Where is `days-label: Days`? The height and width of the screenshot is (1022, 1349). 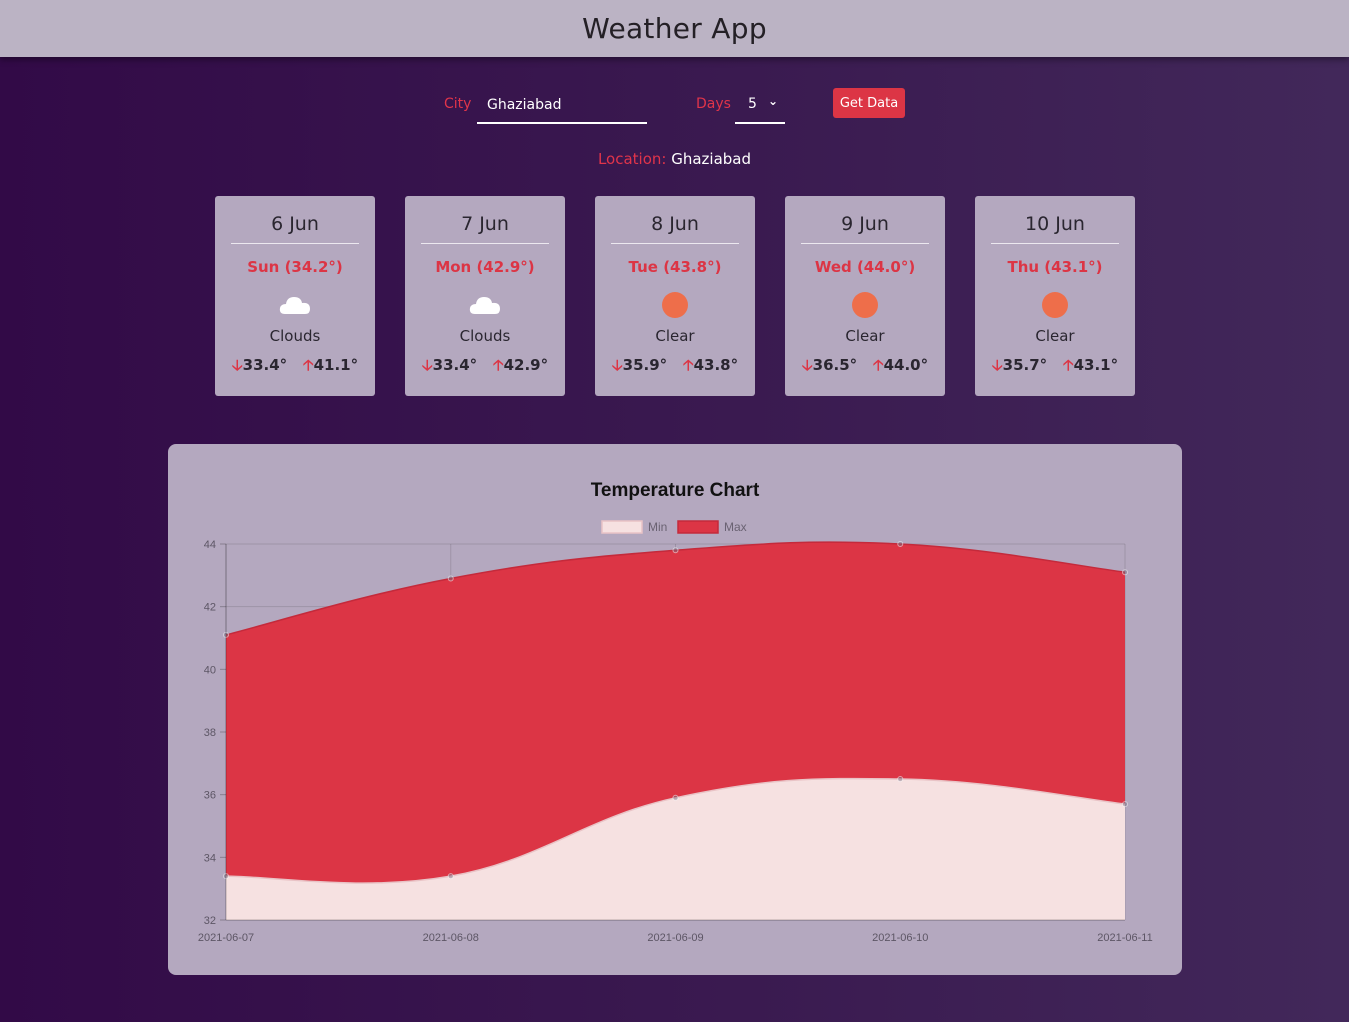 days-label: Days is located at coordinates (713, 104).